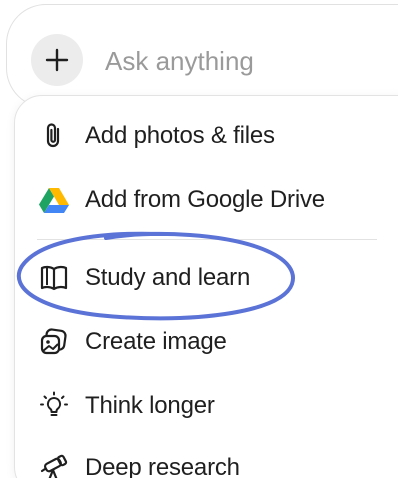 Image resolution: width=398 pixels, height=478 pixels. I want to click on menu-item-deep-research: Deep research, so click(139, 462).